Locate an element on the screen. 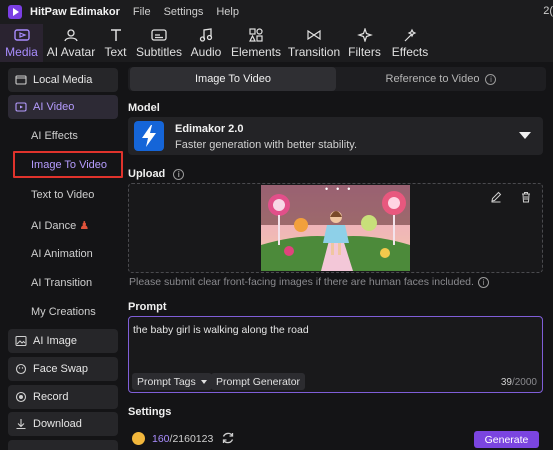 The height and width of the screenshot is (450, 553). tab-subtitles-label: Subtitles is located at coordinates (159, 52).